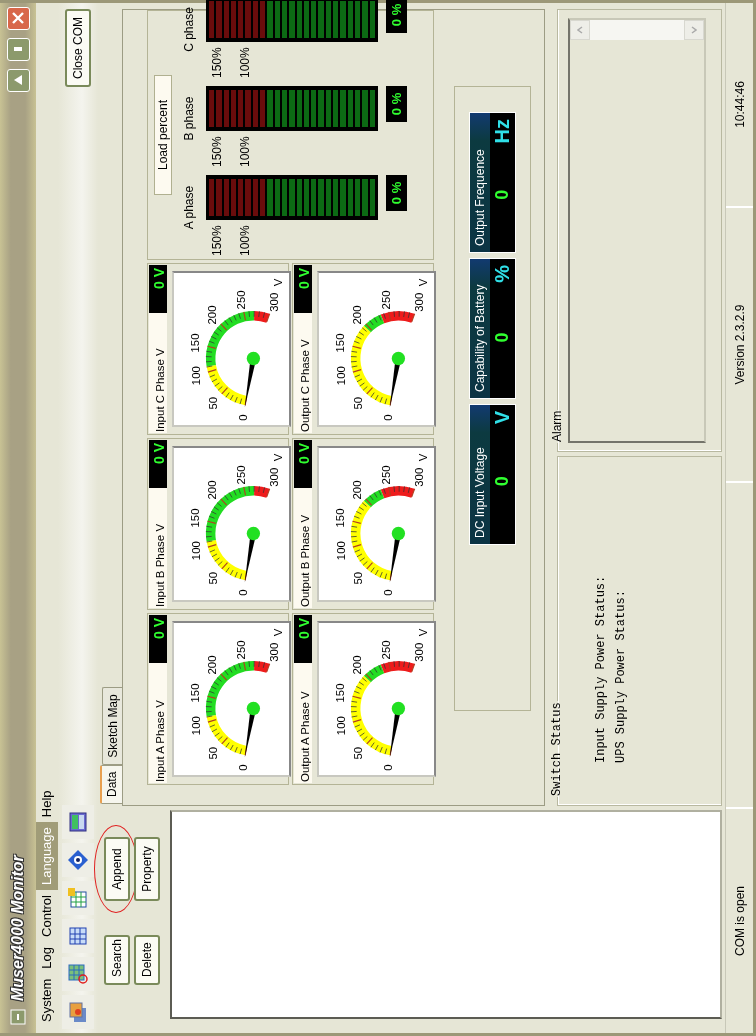 This screenshot has height=1036, width=756. Describe the element at coordinates (189, 118) in the screenshot. I see `phase-label: B phase` at that location.